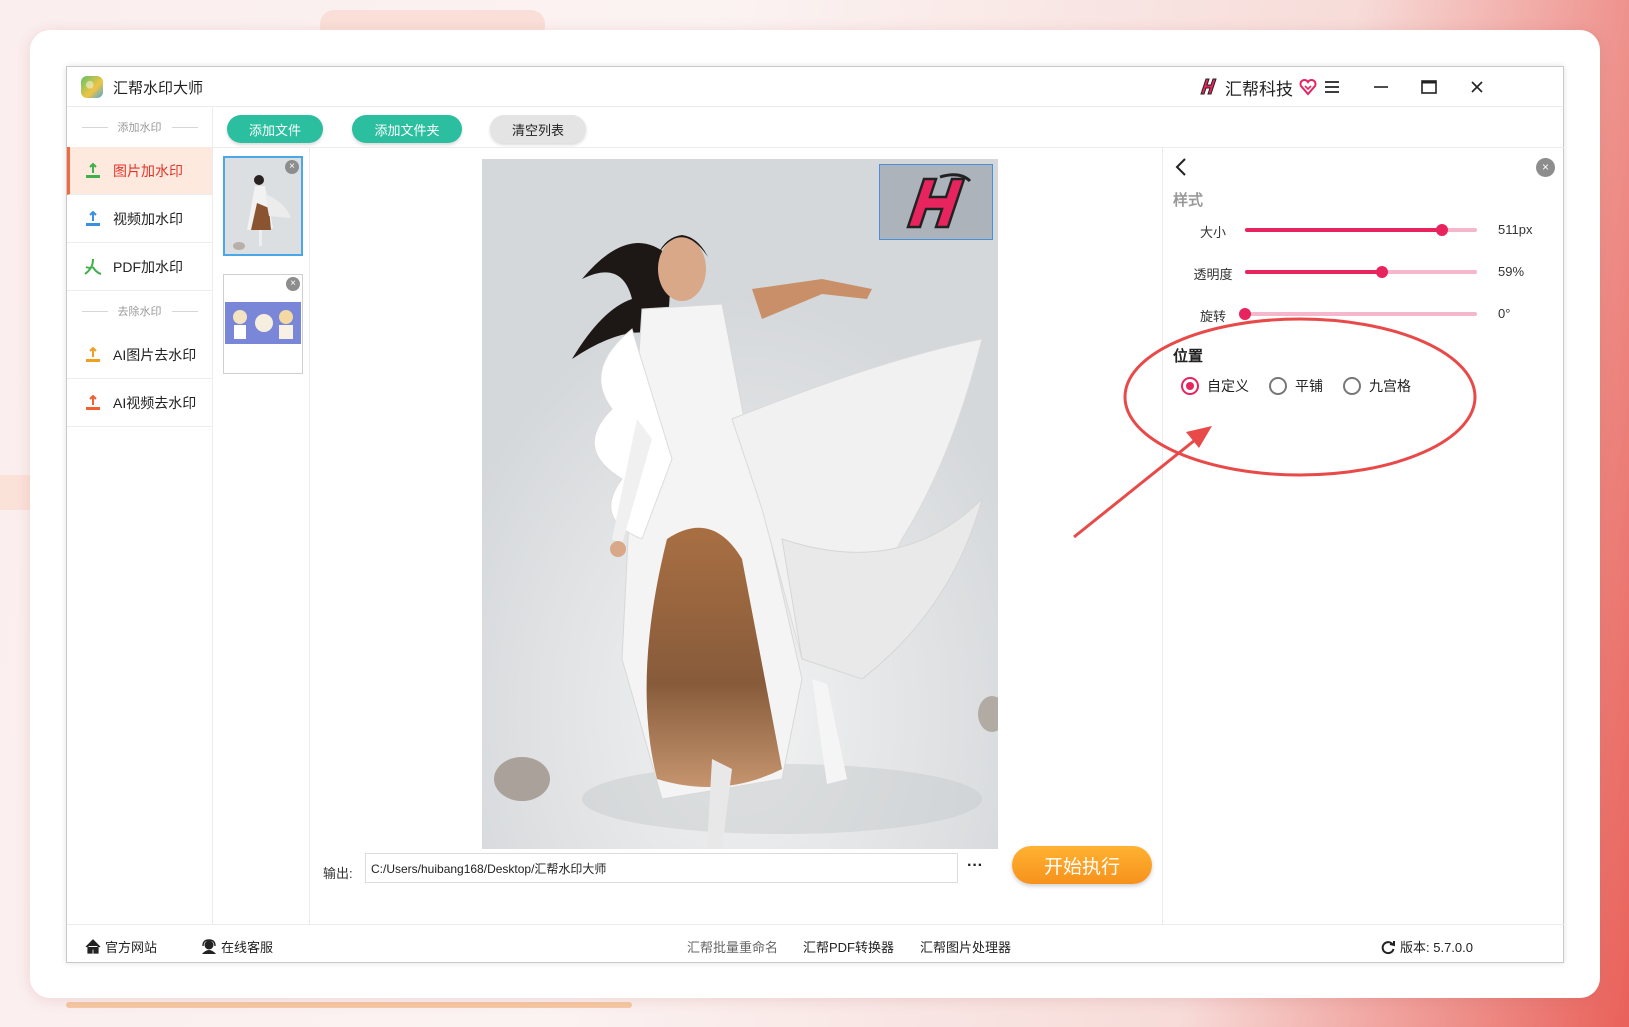 The image size is (1629, 1027). I want to click on radio-label: 平铺, so click(1309, 386).